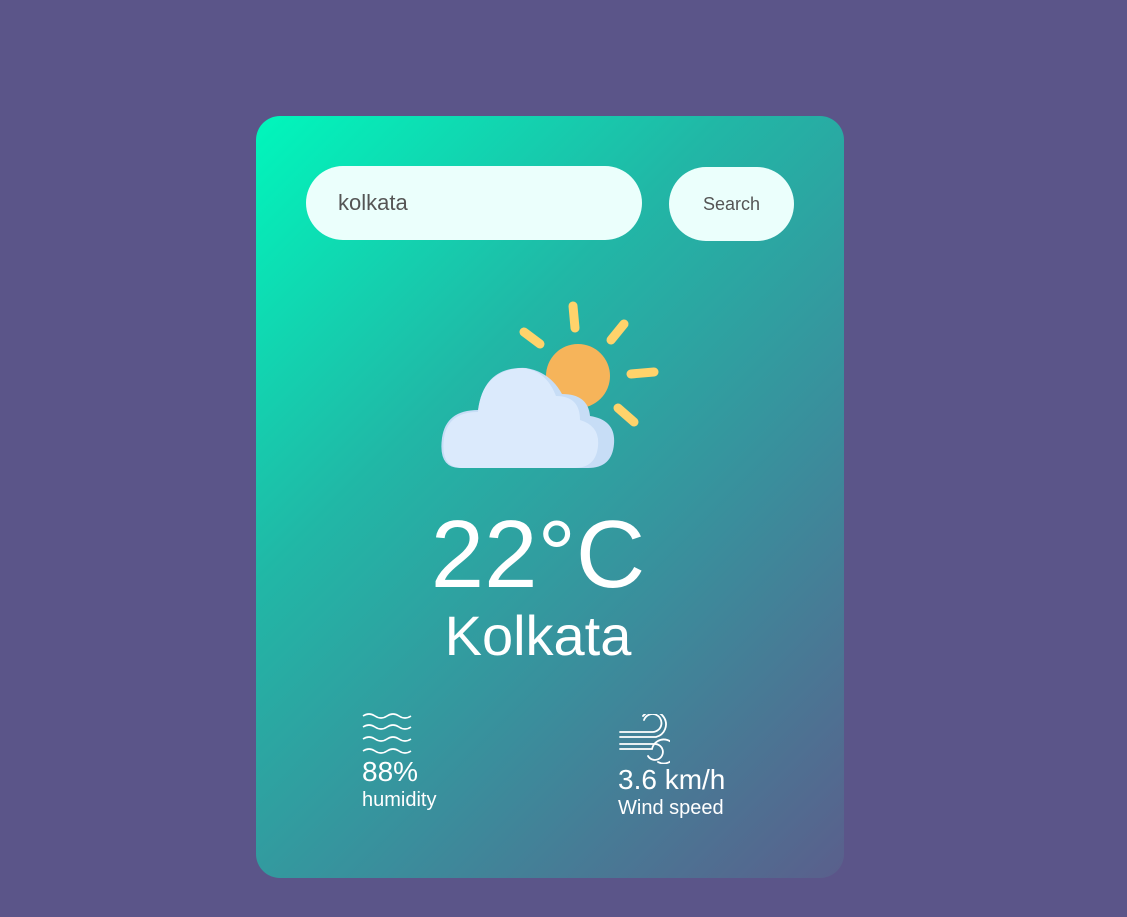 The height and width of the screenshot is (917, 1127). I want to click on wind-icon, so click(644, 739).